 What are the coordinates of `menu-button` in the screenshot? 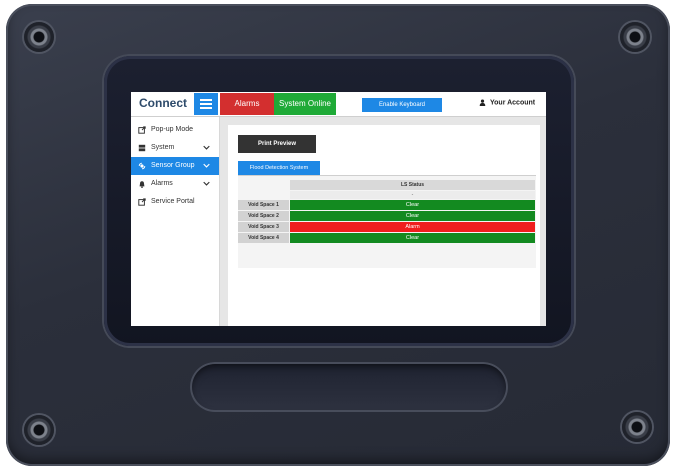 It's located at (206, 104).